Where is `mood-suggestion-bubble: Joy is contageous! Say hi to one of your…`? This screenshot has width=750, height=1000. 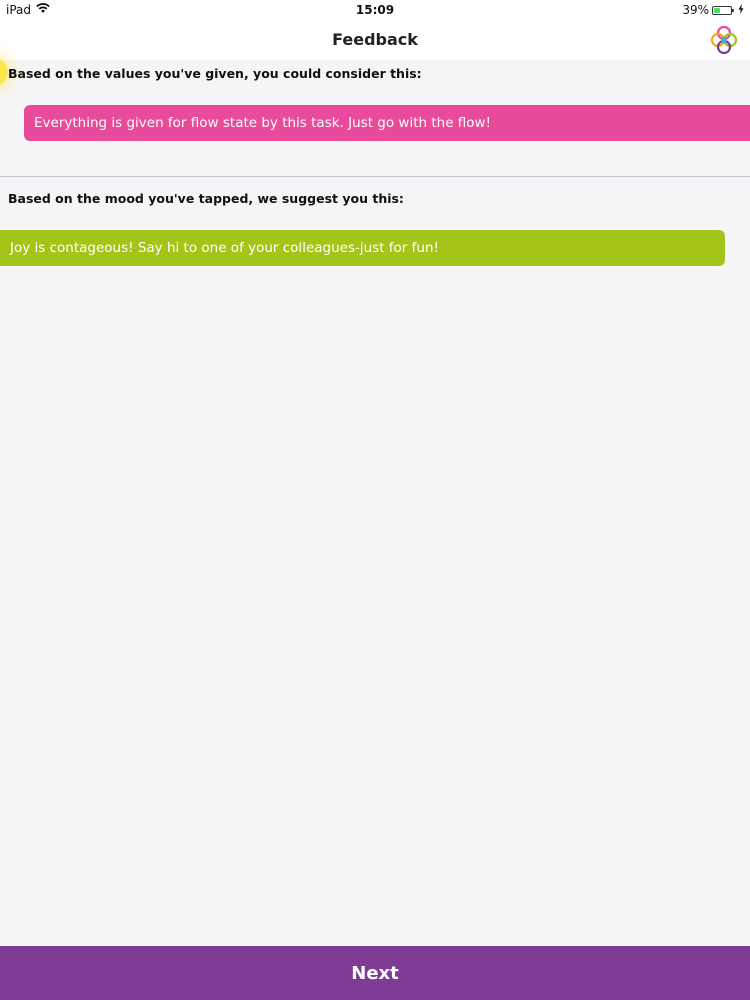 mood-suggestion-bubble: Joy is contageous! Say hi to one of your… is located at coordinates (362, 248).